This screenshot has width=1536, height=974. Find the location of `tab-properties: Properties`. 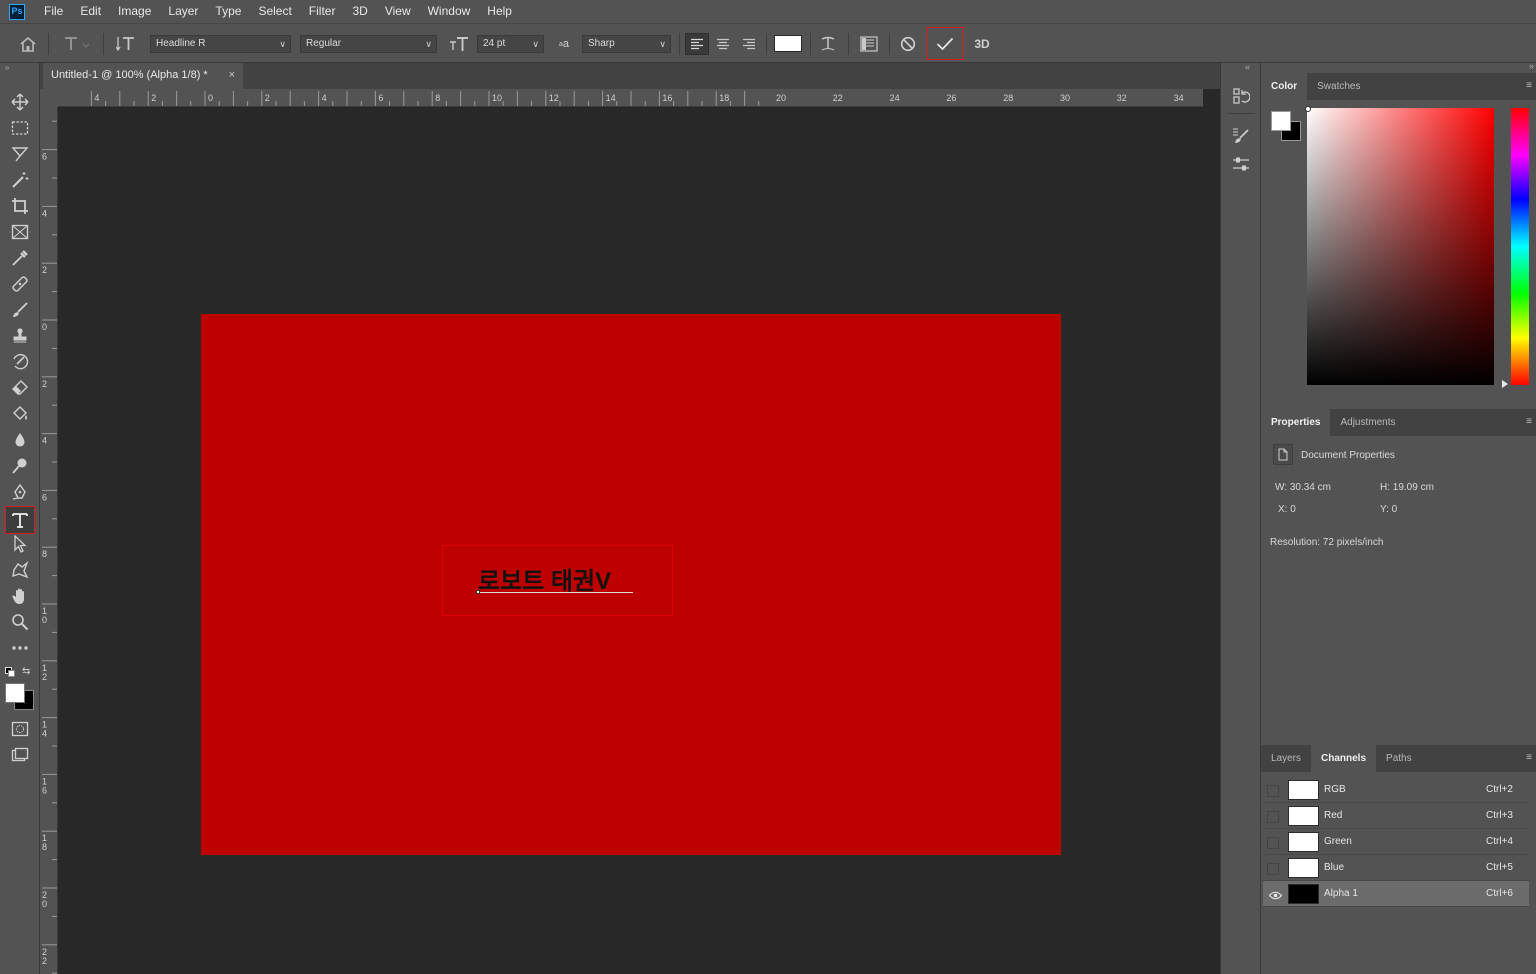

tab-properties: Properties is located at coordinates (1296, 422).